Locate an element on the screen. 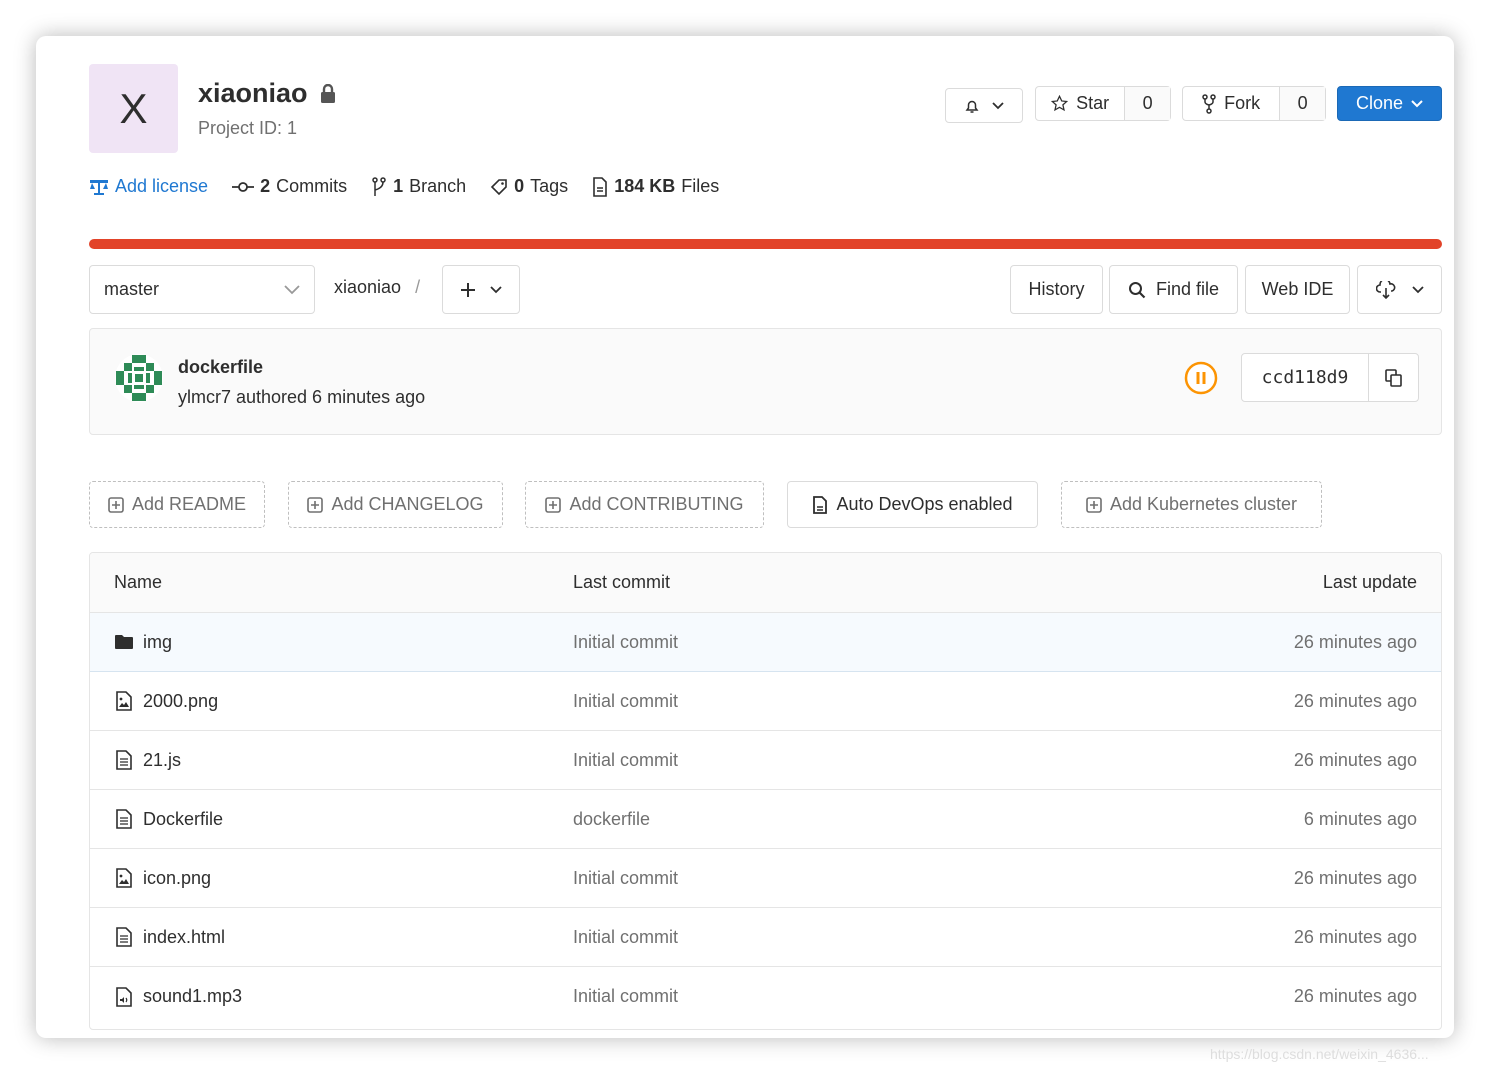  clone-button: Clone is located at coordinates (1389, 103).